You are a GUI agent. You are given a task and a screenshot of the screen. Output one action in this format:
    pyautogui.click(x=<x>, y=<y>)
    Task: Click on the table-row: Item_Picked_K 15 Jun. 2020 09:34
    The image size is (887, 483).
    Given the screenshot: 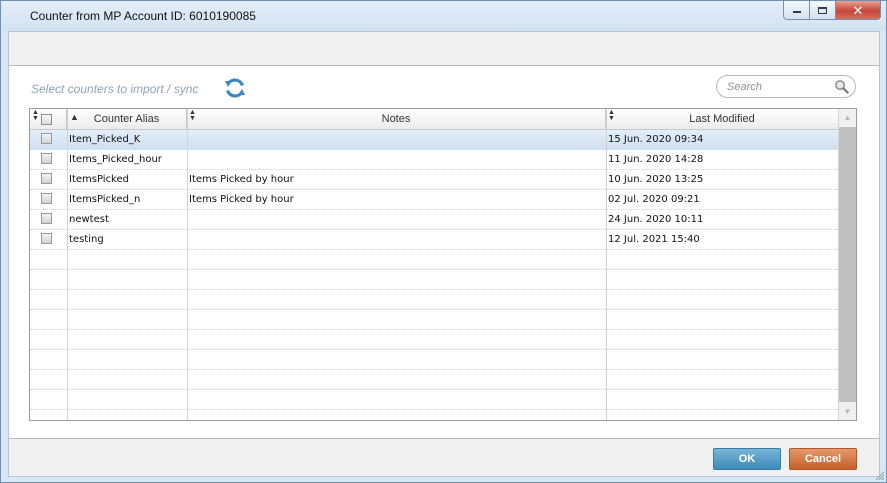 What is the action you would take?
    pyautogui.click(x=434, y=140)
    